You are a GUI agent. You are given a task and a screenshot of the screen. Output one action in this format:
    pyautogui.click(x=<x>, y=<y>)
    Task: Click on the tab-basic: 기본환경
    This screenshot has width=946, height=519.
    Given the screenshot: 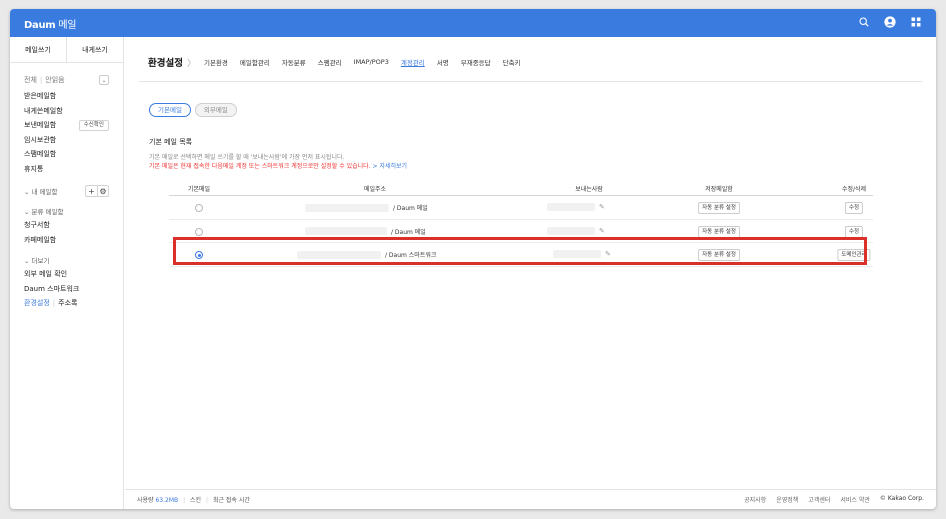 What is the action you would take?
    pyautogui.click(x=216, y=62)
    